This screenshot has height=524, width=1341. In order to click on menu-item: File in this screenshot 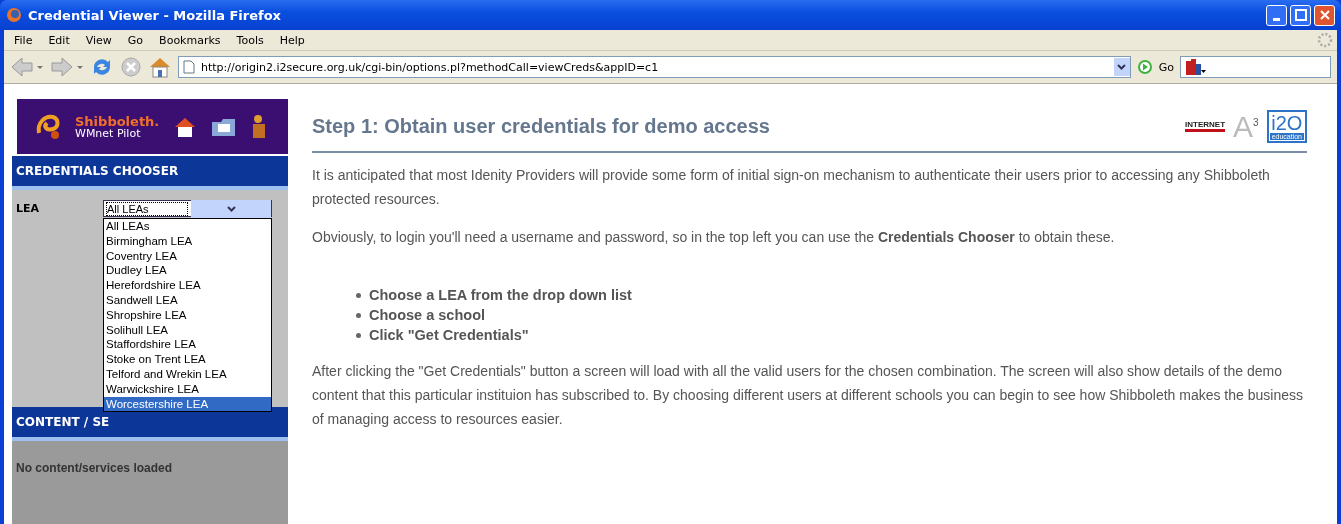, I will do `click(23, 40)`.